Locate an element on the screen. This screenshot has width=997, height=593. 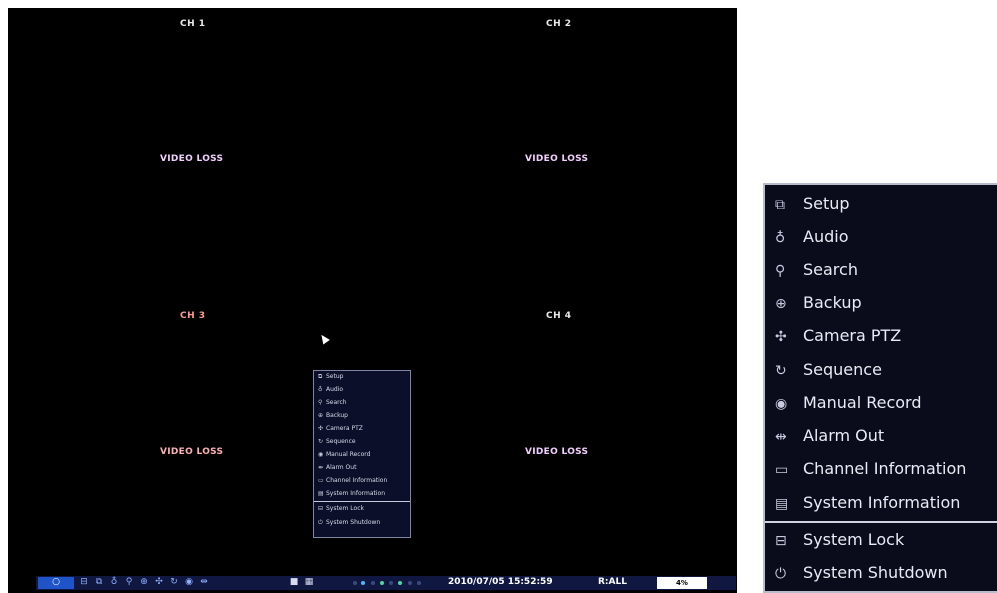
channel-2-label: CH 2 is located at coordinates (559, 24).